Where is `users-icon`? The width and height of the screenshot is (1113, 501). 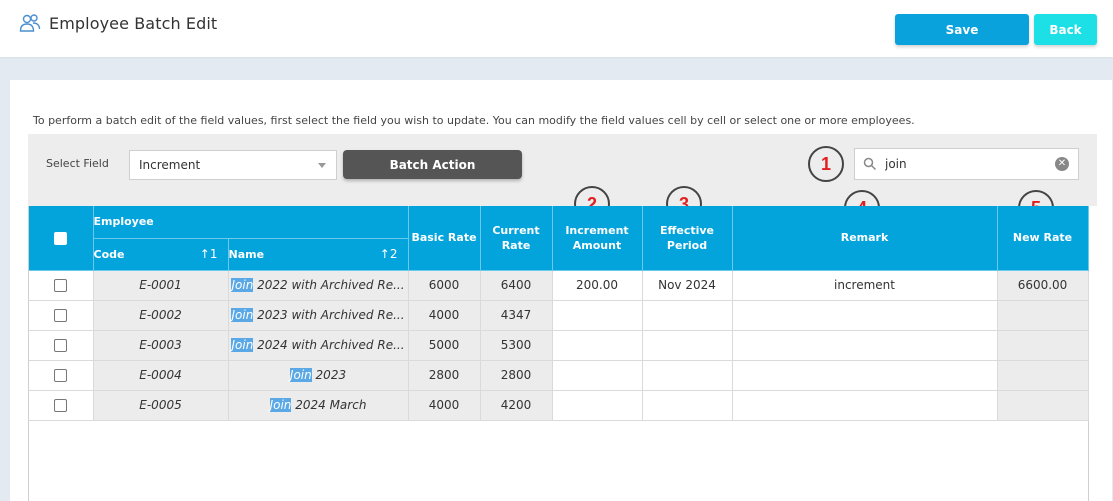
users-icon is located at coordinates (30, 23).